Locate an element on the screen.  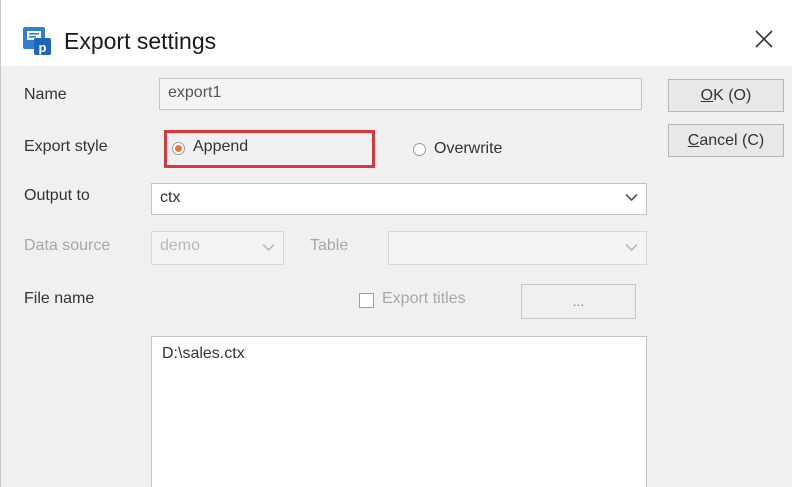
export-app-icon: p is located at coordinates (37, 41).